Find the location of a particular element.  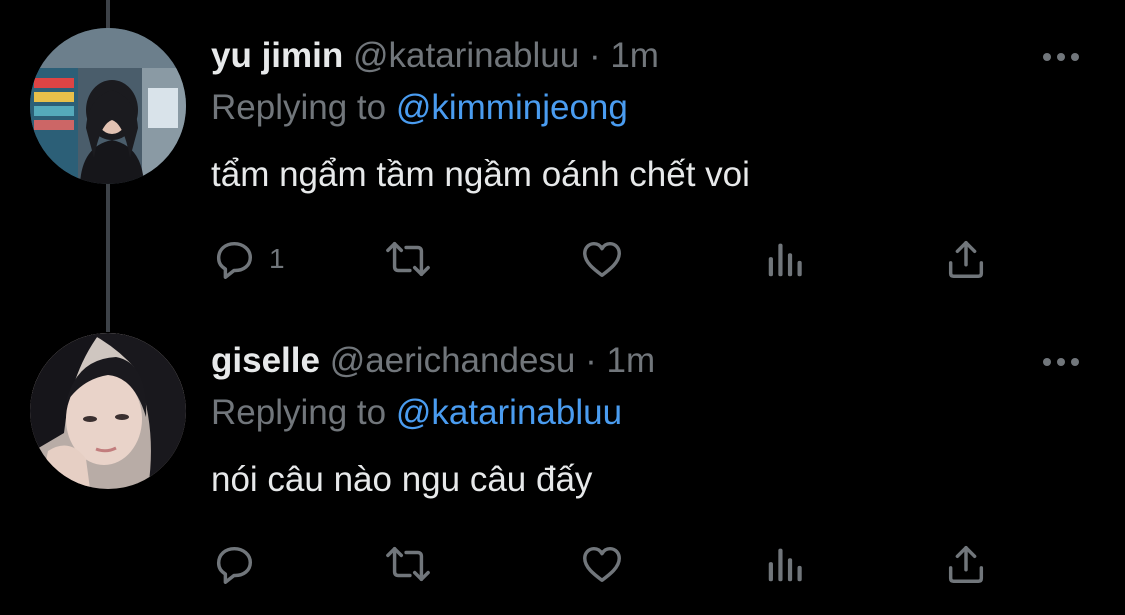

tweet-header: giselle @aerichandesu · 1m is located at coordinates (433, 361).